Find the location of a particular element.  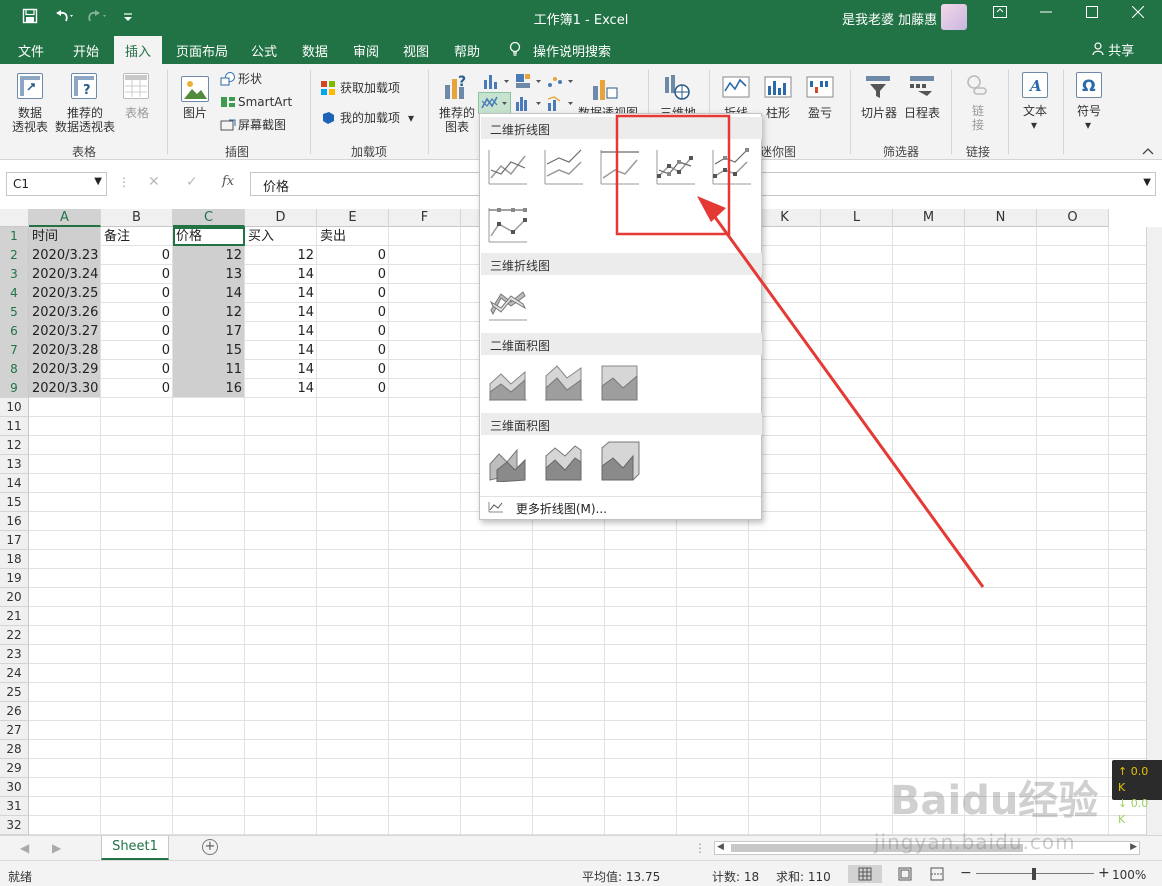

column-header-o: O is located at coordinates (1073, 218).